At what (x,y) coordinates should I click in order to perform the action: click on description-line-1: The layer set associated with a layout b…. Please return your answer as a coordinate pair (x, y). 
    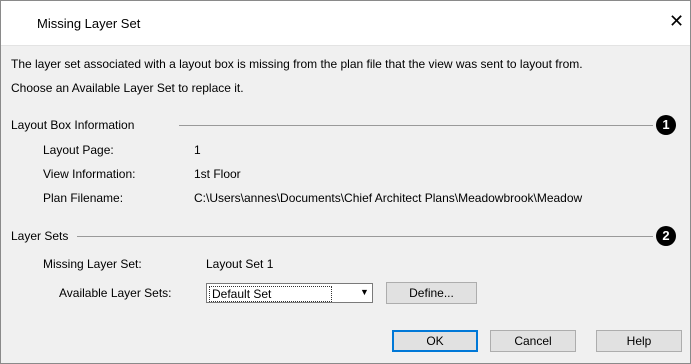
    Looking at the image, I should click on (297, 64).